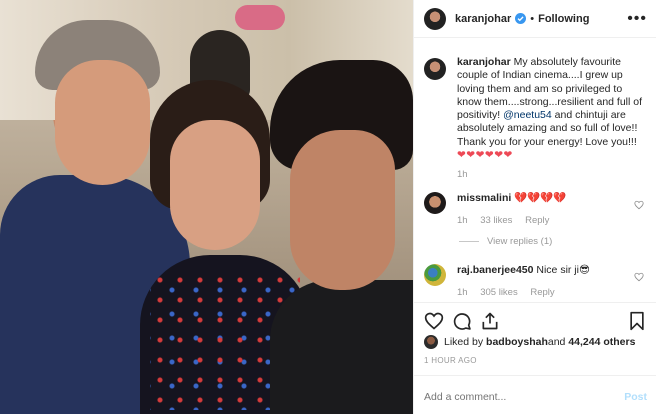 The height and width of the screenshot is (414, 656). Describe the element at coordinates (341, 347) in the screenshot. I see `photo-right-person-jacket` at that location.